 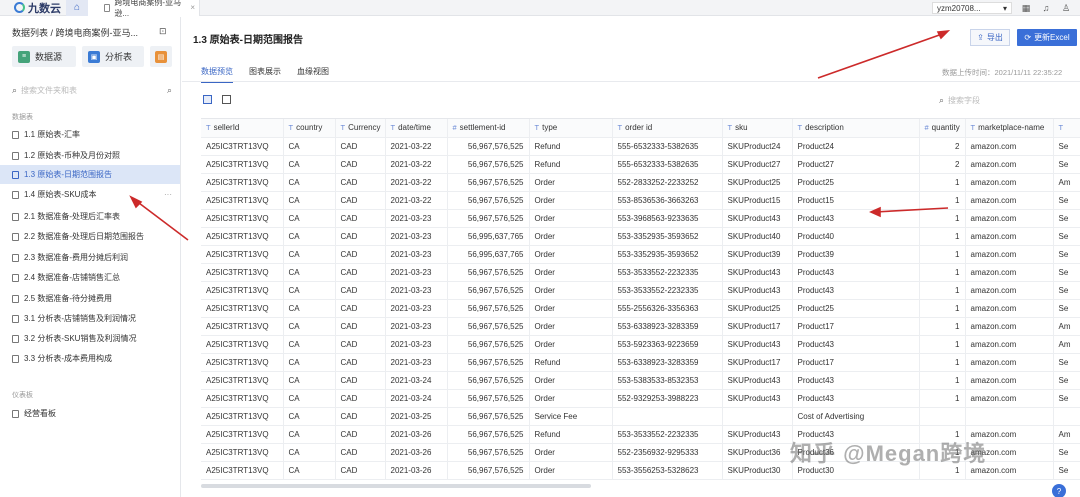 What do you see at coordinates (90, 155) in the screenshot?
I see `sidebar-item-1-2: 1.2 原始表-币种及月份对照` at bounding box center [90, 155].